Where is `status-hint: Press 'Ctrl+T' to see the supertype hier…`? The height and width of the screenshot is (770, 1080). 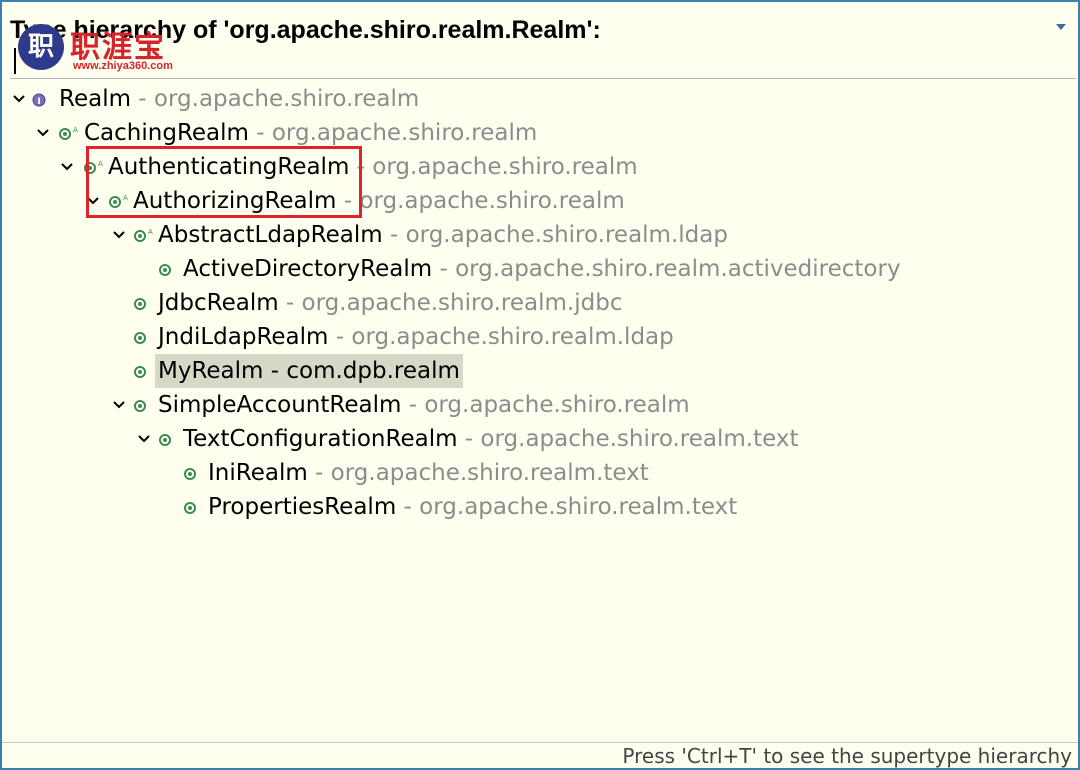 status-hint: Press 'Ctrl+T' to see the supertype hier… is located at coordinates (847, 756).